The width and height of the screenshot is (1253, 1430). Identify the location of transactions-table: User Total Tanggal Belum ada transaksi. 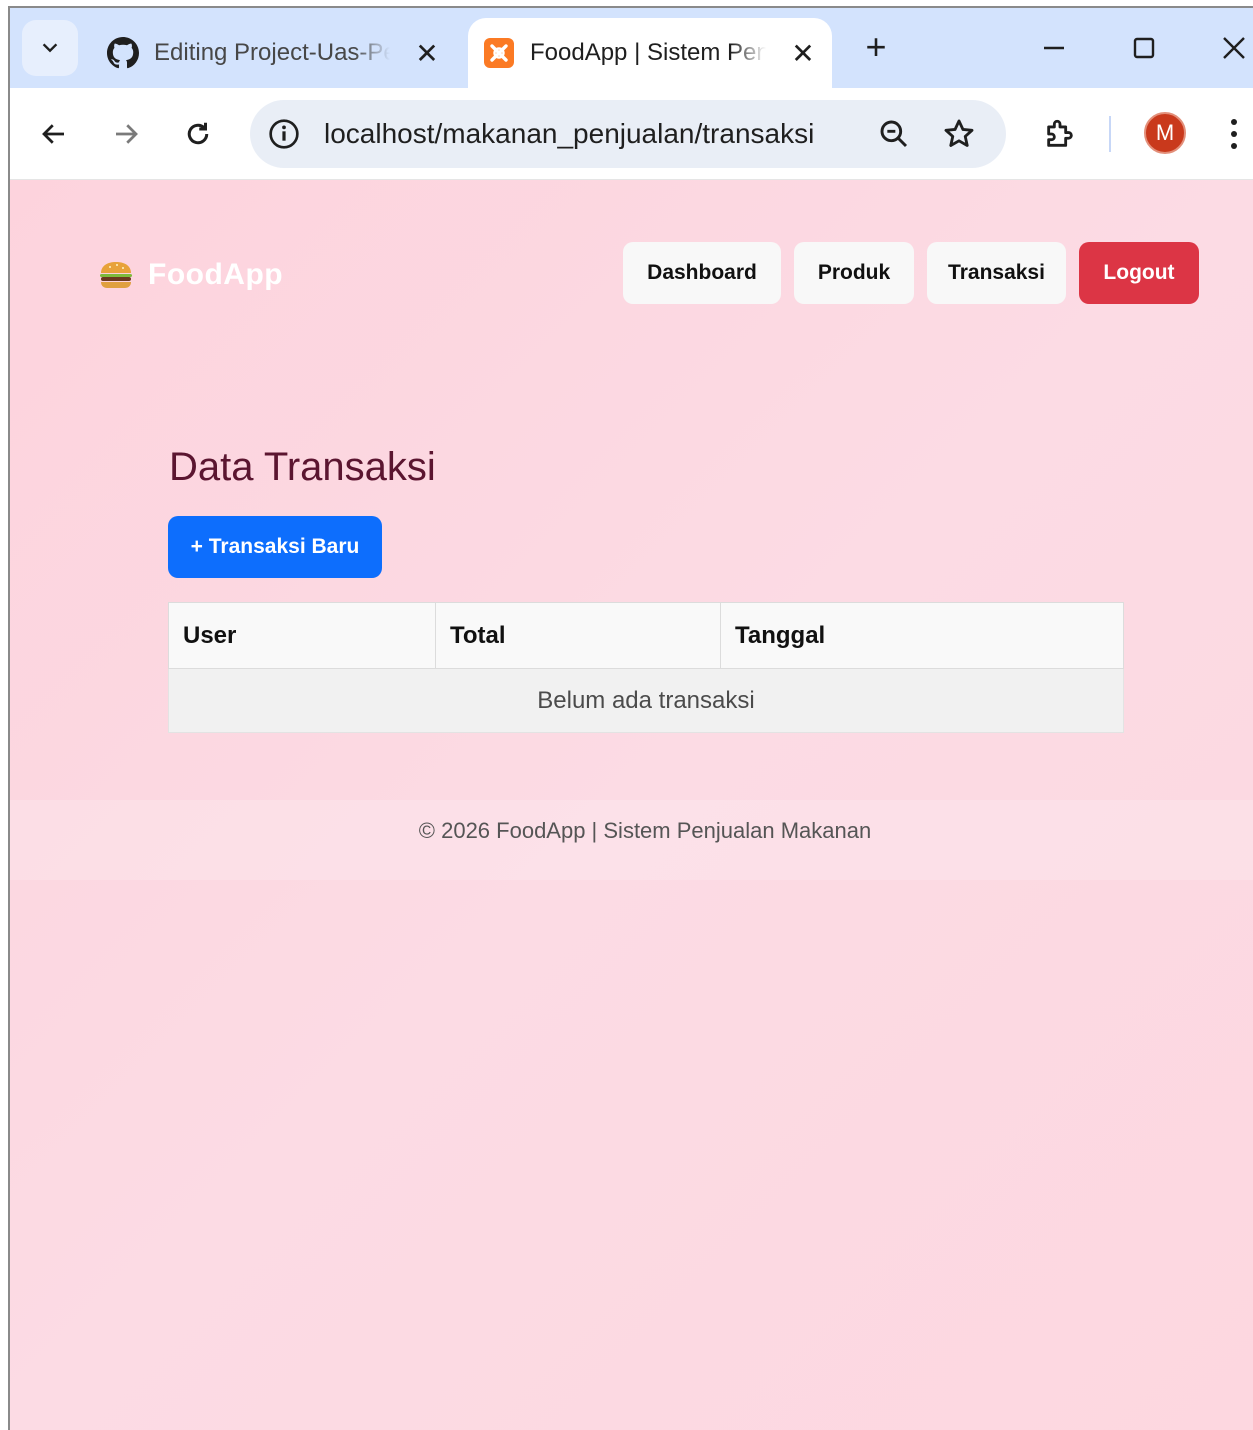
(646, 667).